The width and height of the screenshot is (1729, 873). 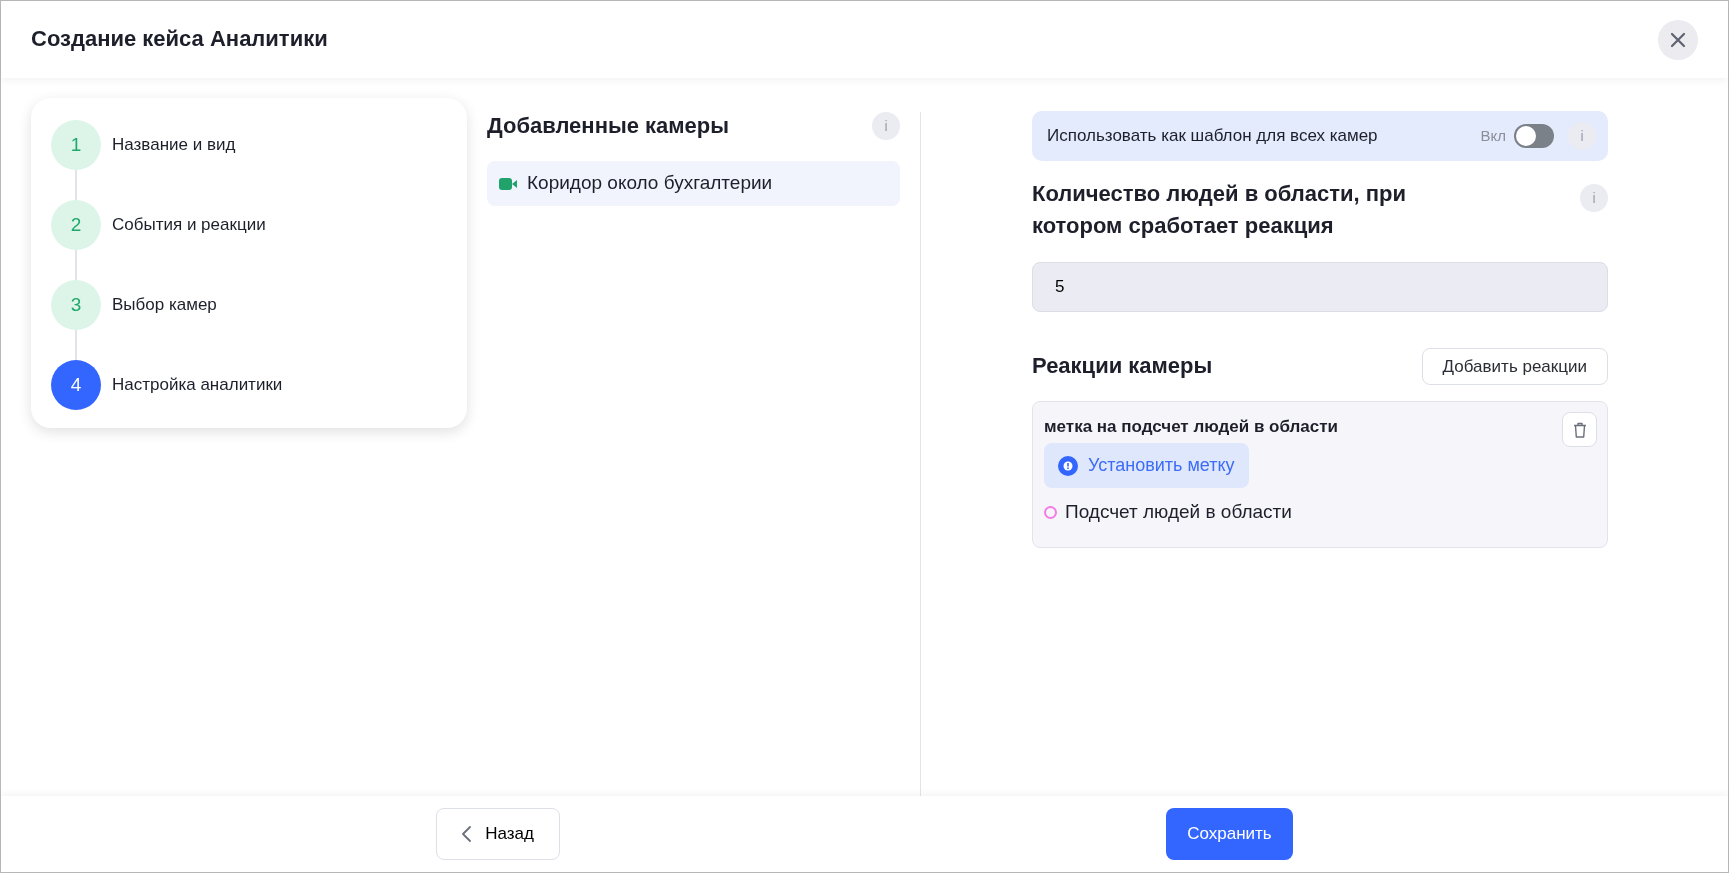 I want to click on template-label: Использовать как шаблон для всех камер, so click(x=1213, y=136).